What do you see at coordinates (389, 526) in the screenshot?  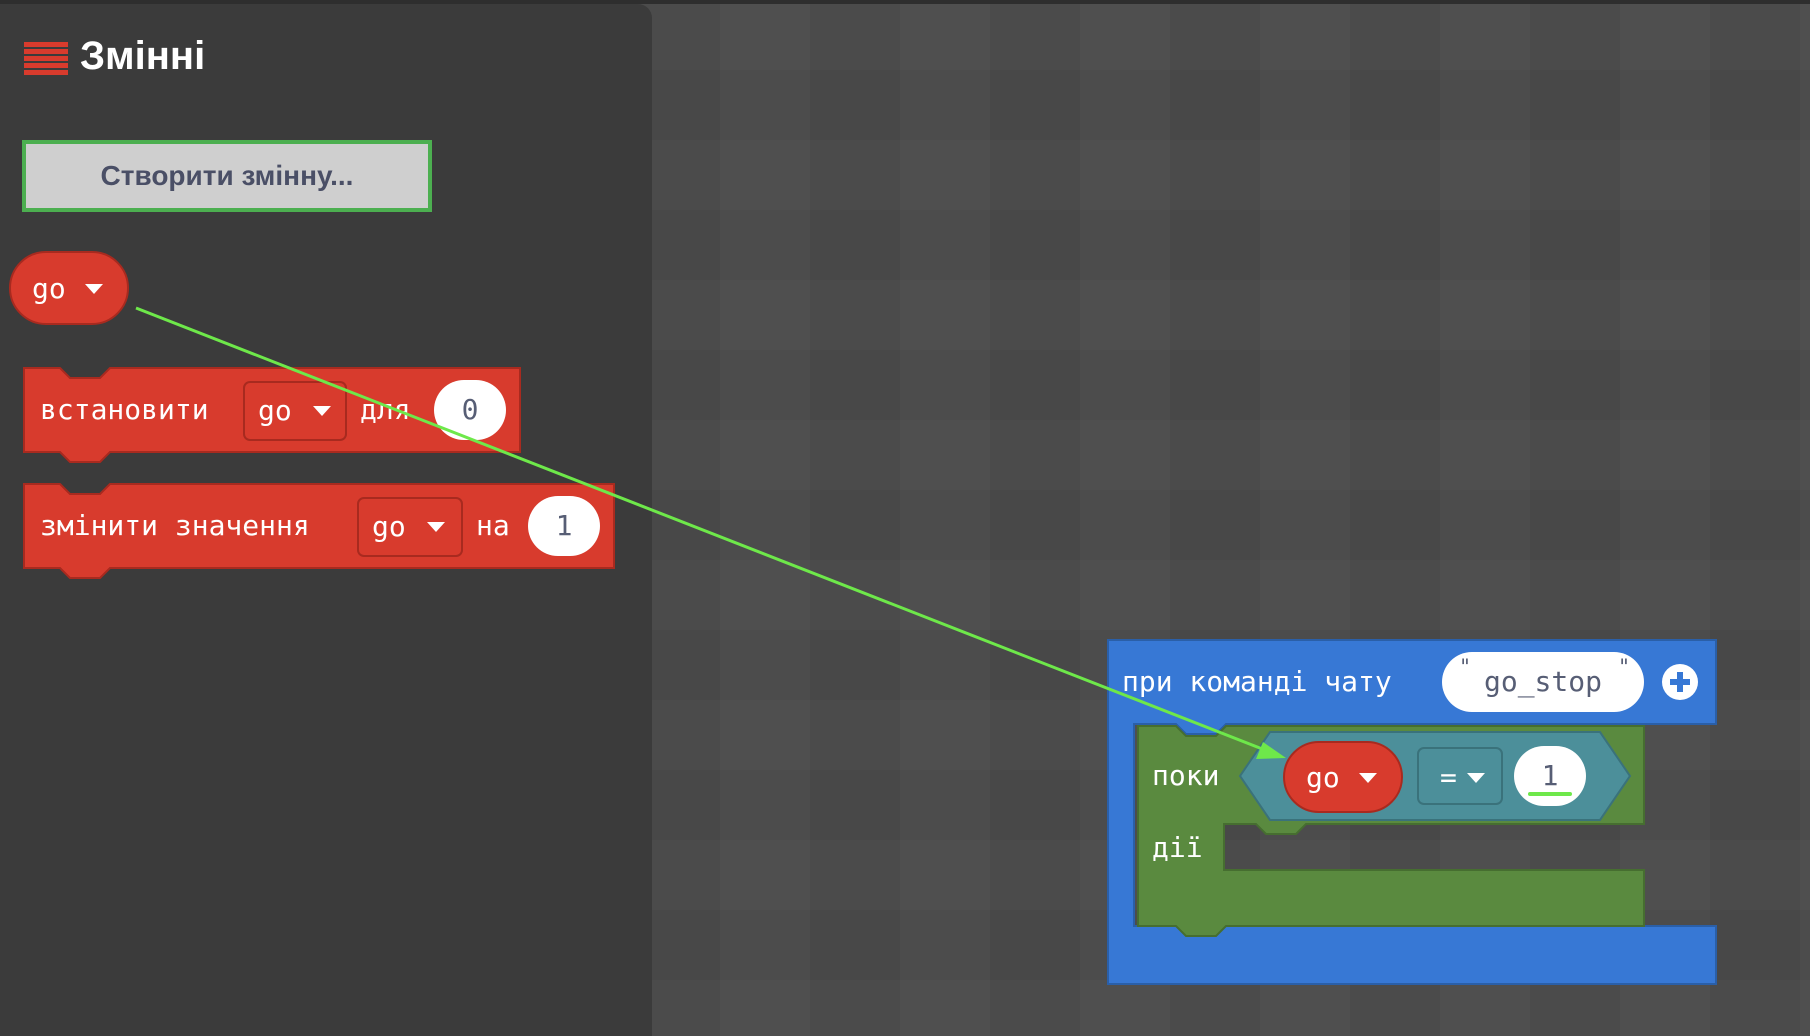 I see `change-variable-name: go` at bounding box center [389, 526].